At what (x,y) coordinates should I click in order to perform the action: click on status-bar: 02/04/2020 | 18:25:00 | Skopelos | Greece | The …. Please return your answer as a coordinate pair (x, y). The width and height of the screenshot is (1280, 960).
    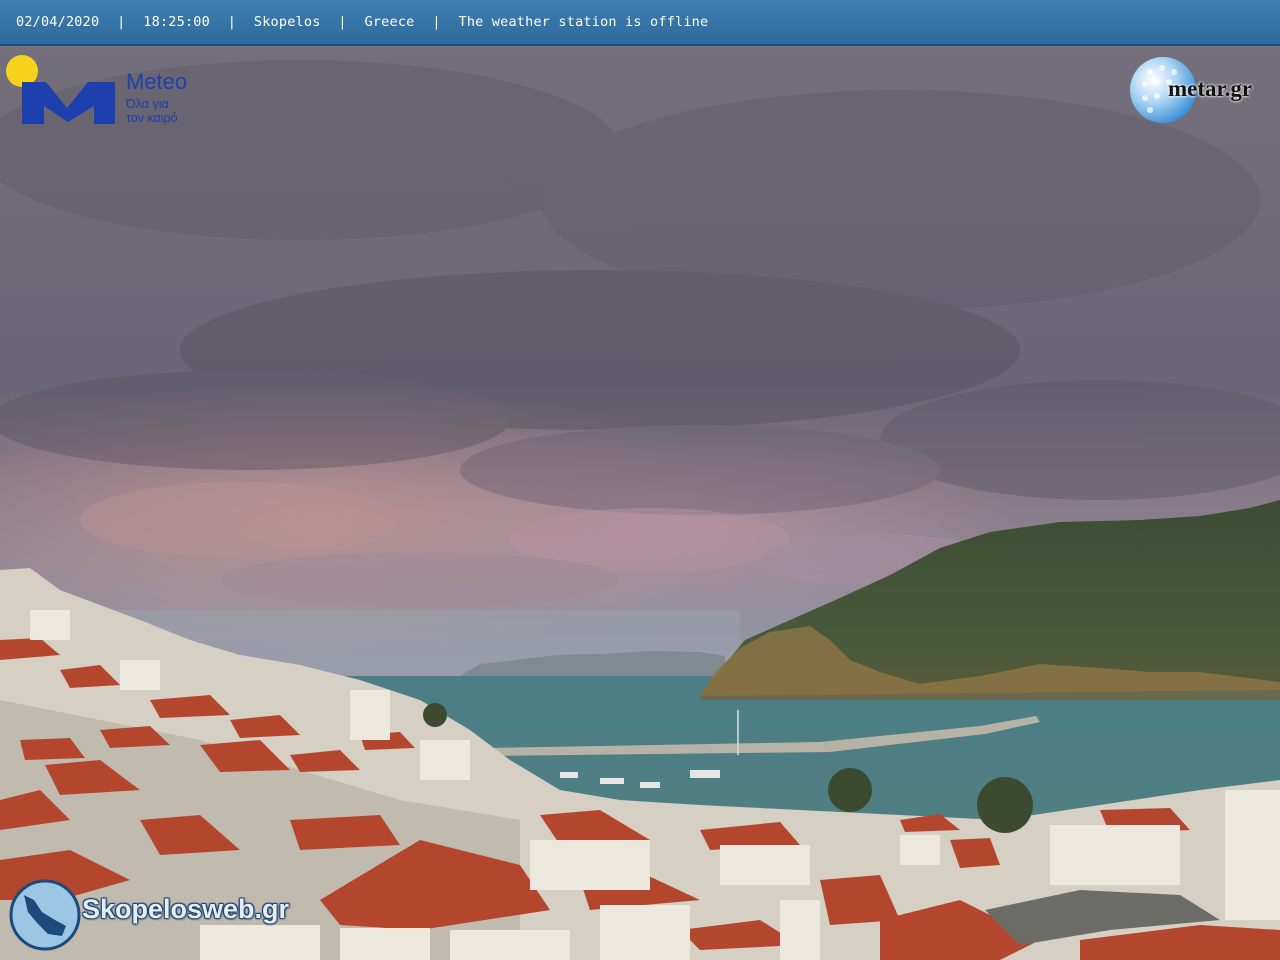
    Looking at the image, I should click on (640, 23).